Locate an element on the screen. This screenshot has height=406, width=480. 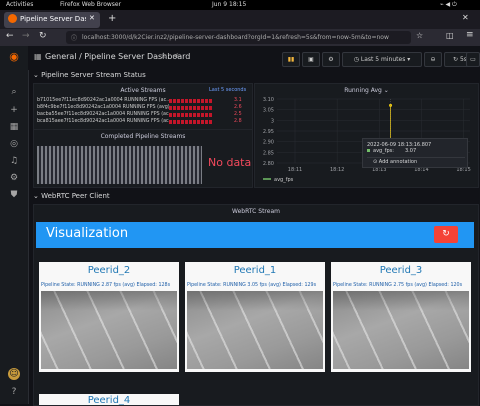
new-tab-icon: + is located at coordinates (112, 18).